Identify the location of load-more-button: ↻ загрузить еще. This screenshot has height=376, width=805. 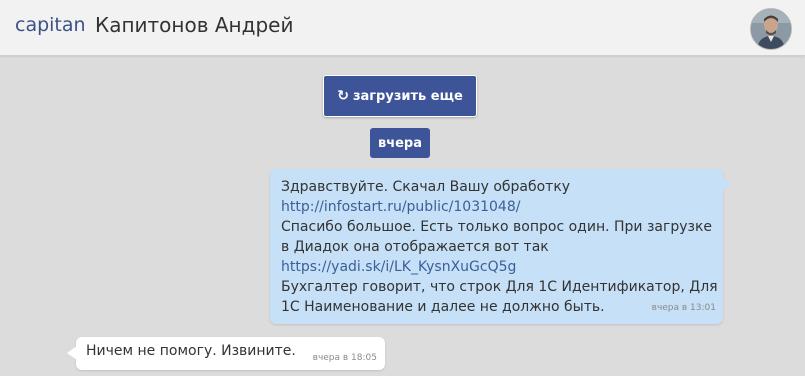
(400, 96).